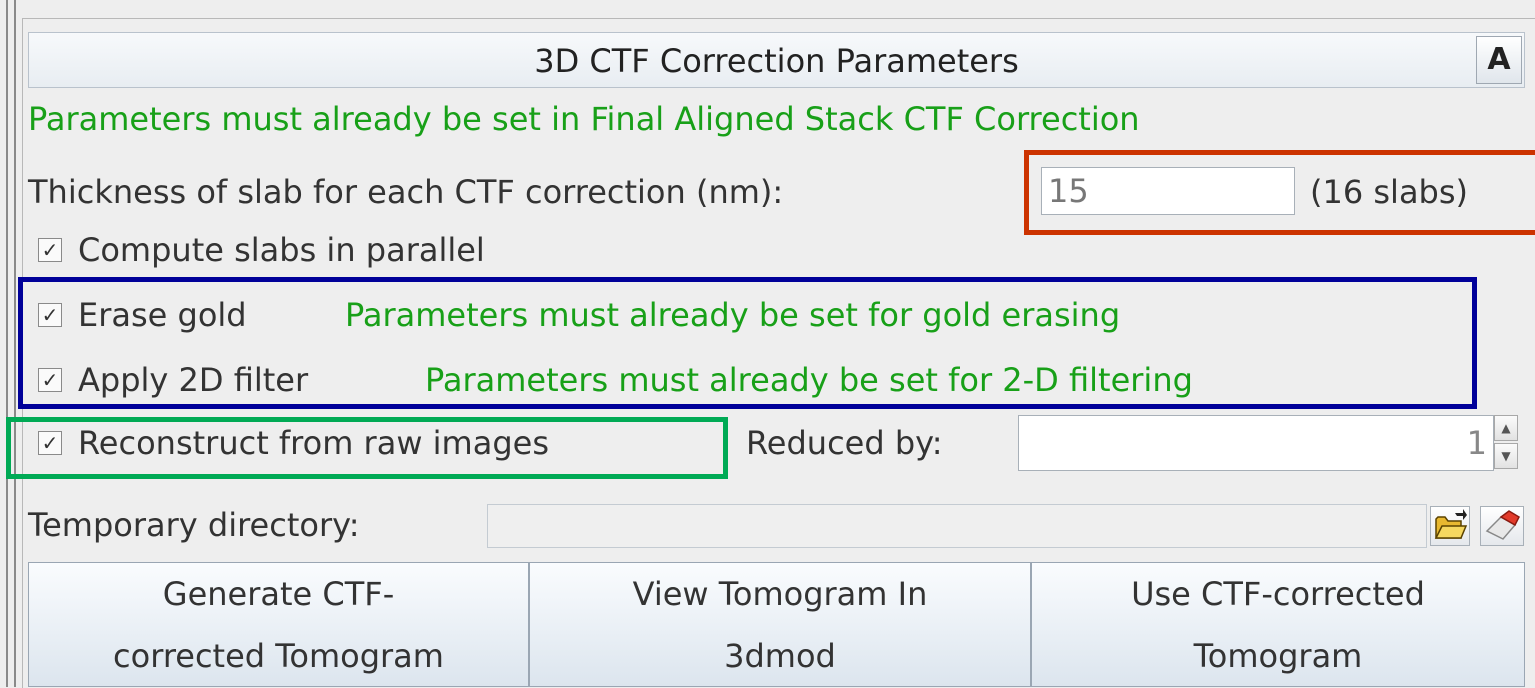  What do you see at coordinates (1506, 456) in the screenshot?
I see `spinner-down-button: ▼` at bounding box center [1506, 456].